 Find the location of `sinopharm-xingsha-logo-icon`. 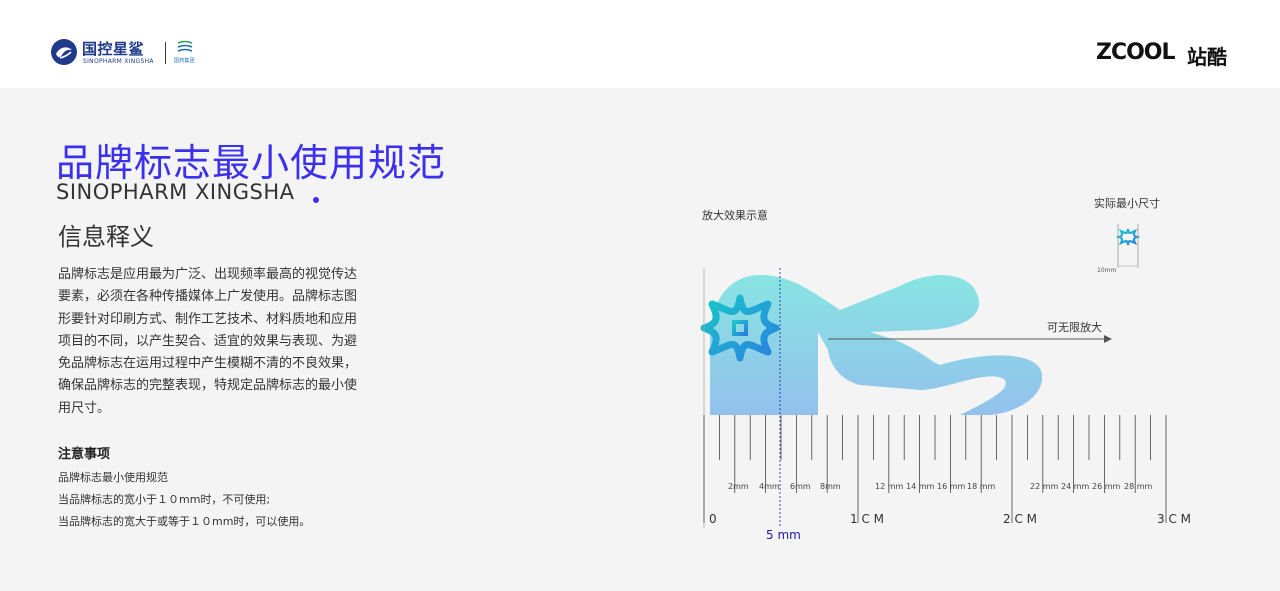

sinopharm-xingsha-logo-icon is located at coordinates (64, 52).